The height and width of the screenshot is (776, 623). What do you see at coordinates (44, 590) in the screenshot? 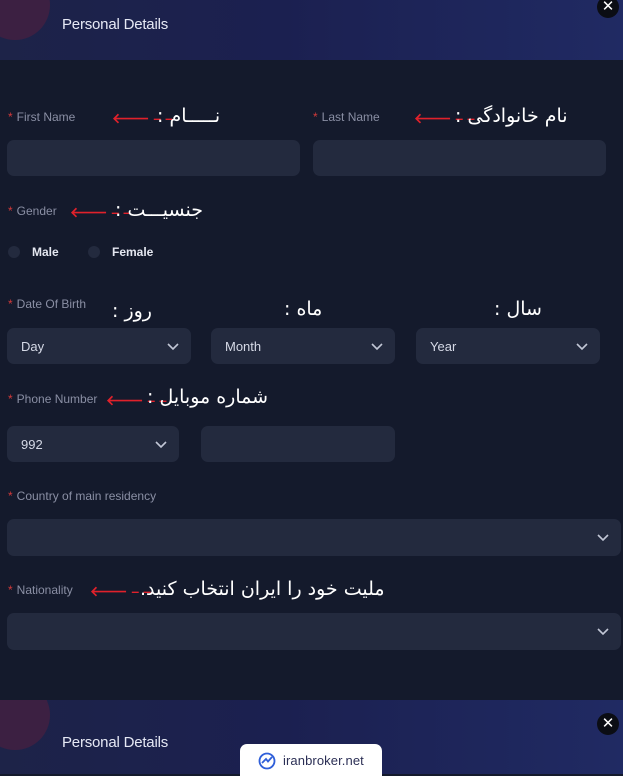
I see `nationality-label-text: Nationality` at bounding box center [44, 590].